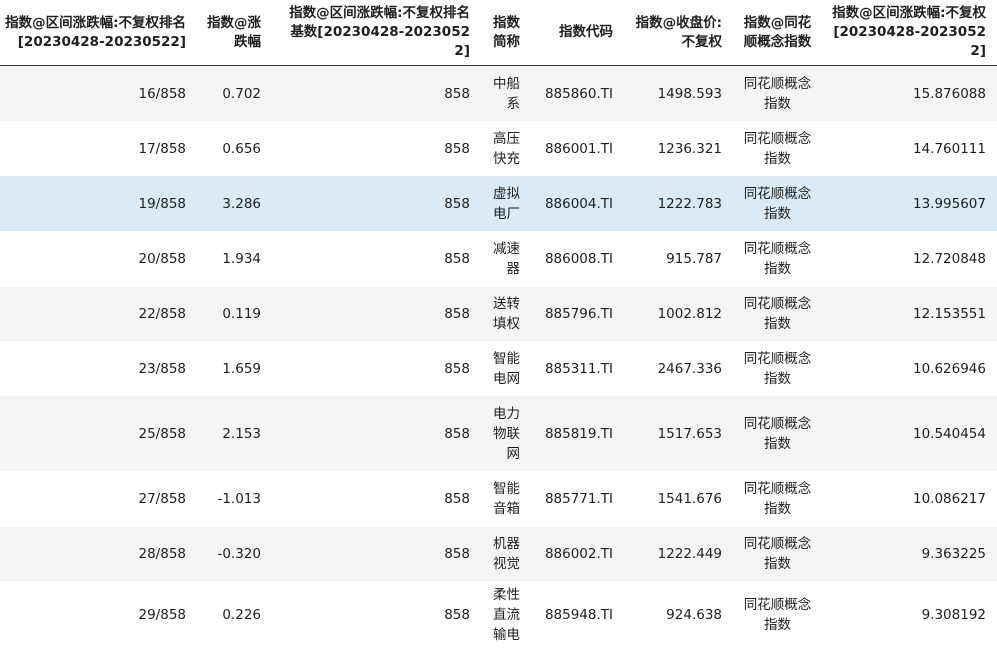  What do you see at coordinates (678, 33) in the screenshot?
I see `header-close: 指数@收盘价:不复权` at bounding box center [678, 33].